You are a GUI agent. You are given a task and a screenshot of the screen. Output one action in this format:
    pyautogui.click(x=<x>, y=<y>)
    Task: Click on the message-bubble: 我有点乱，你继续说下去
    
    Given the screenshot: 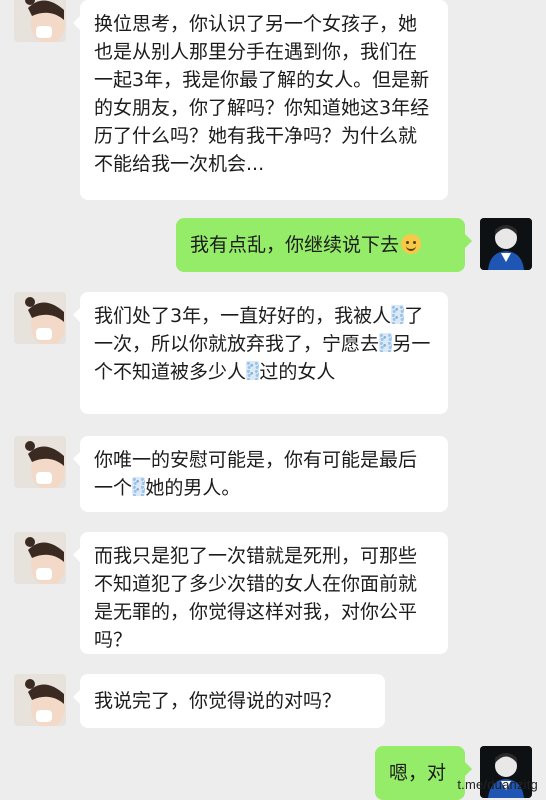 What is the action you would take?
    pyautogui.click(x=324, y=245)
    